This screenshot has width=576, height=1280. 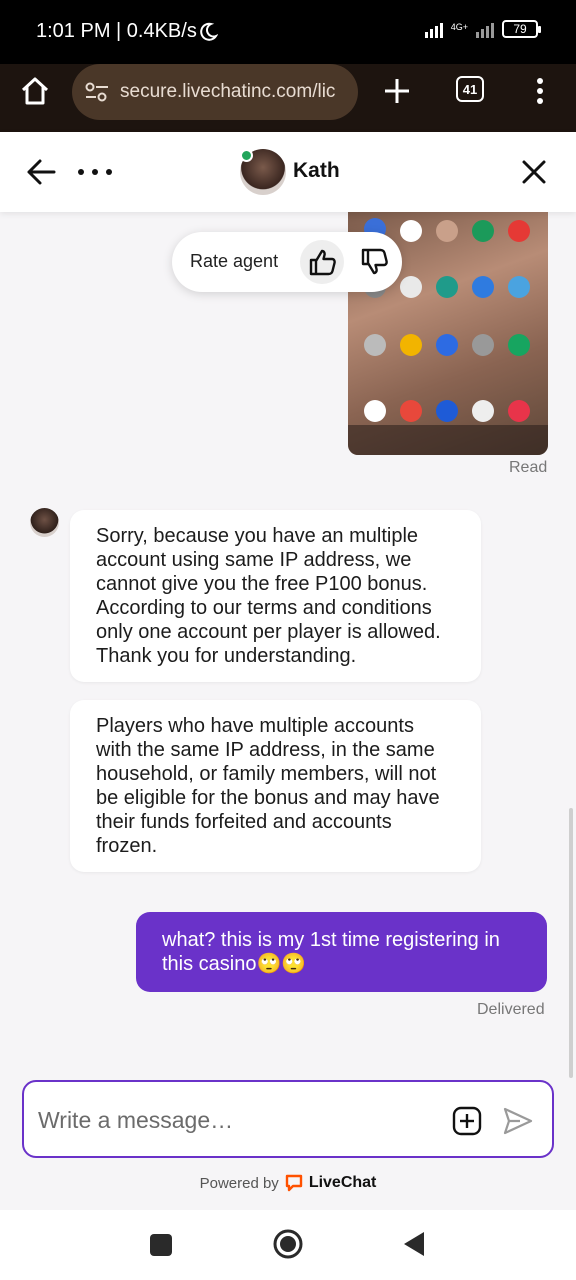 I want to click on status-bar: 1:01 PM | 0.4KB/s 4G+ 79, so click(x=288, y=32).